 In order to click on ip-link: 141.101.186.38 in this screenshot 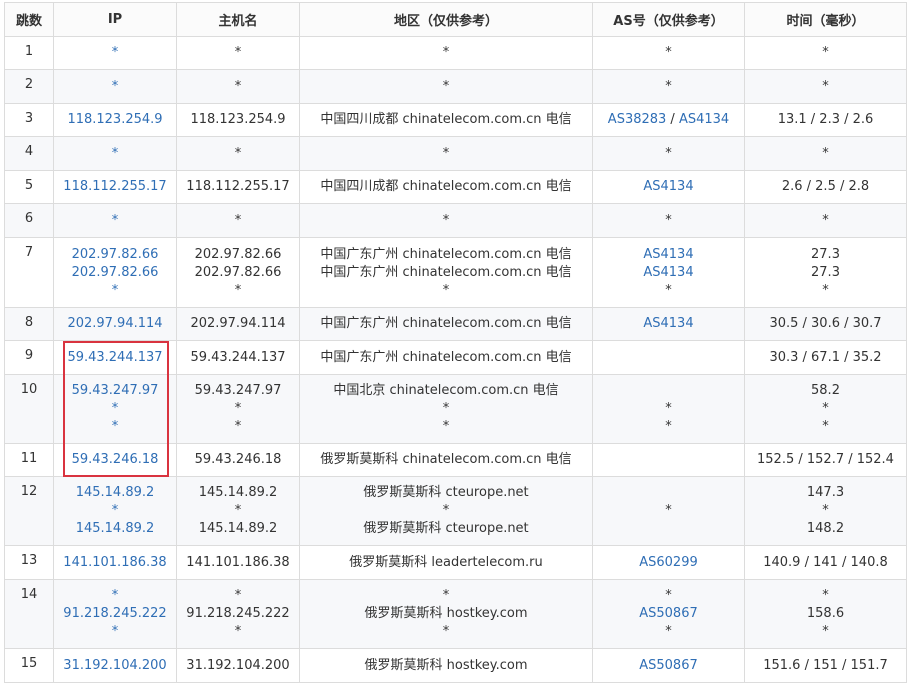, I will do `click(115, 563)`.